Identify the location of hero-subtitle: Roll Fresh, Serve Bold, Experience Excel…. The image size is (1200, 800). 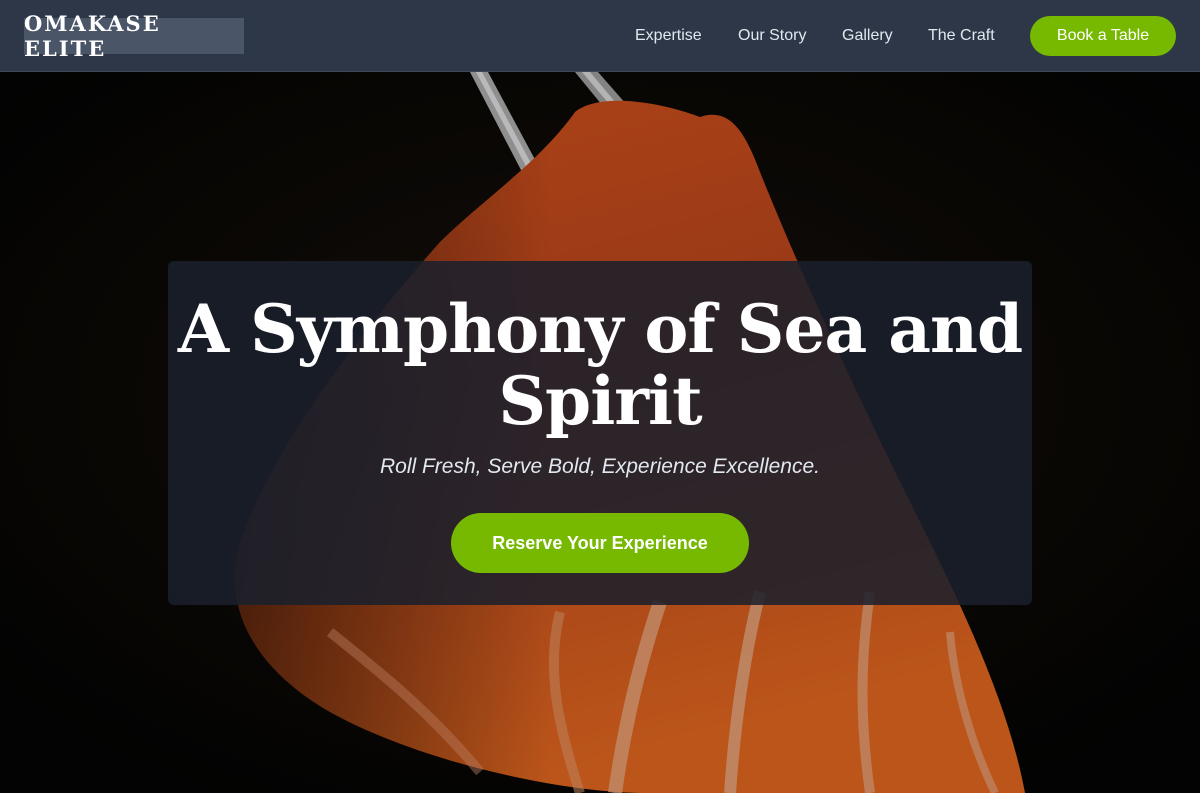
(600, 466).